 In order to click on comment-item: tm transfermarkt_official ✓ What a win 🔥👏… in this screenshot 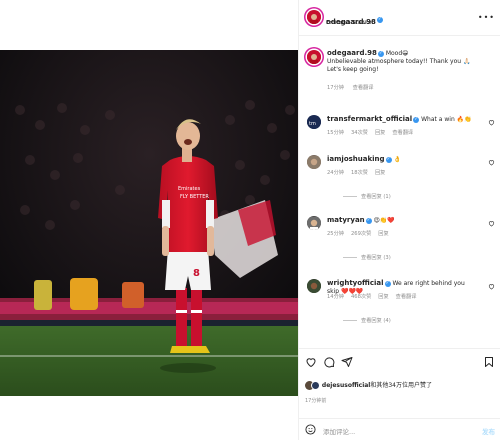, I will do `click(399, 130)`.